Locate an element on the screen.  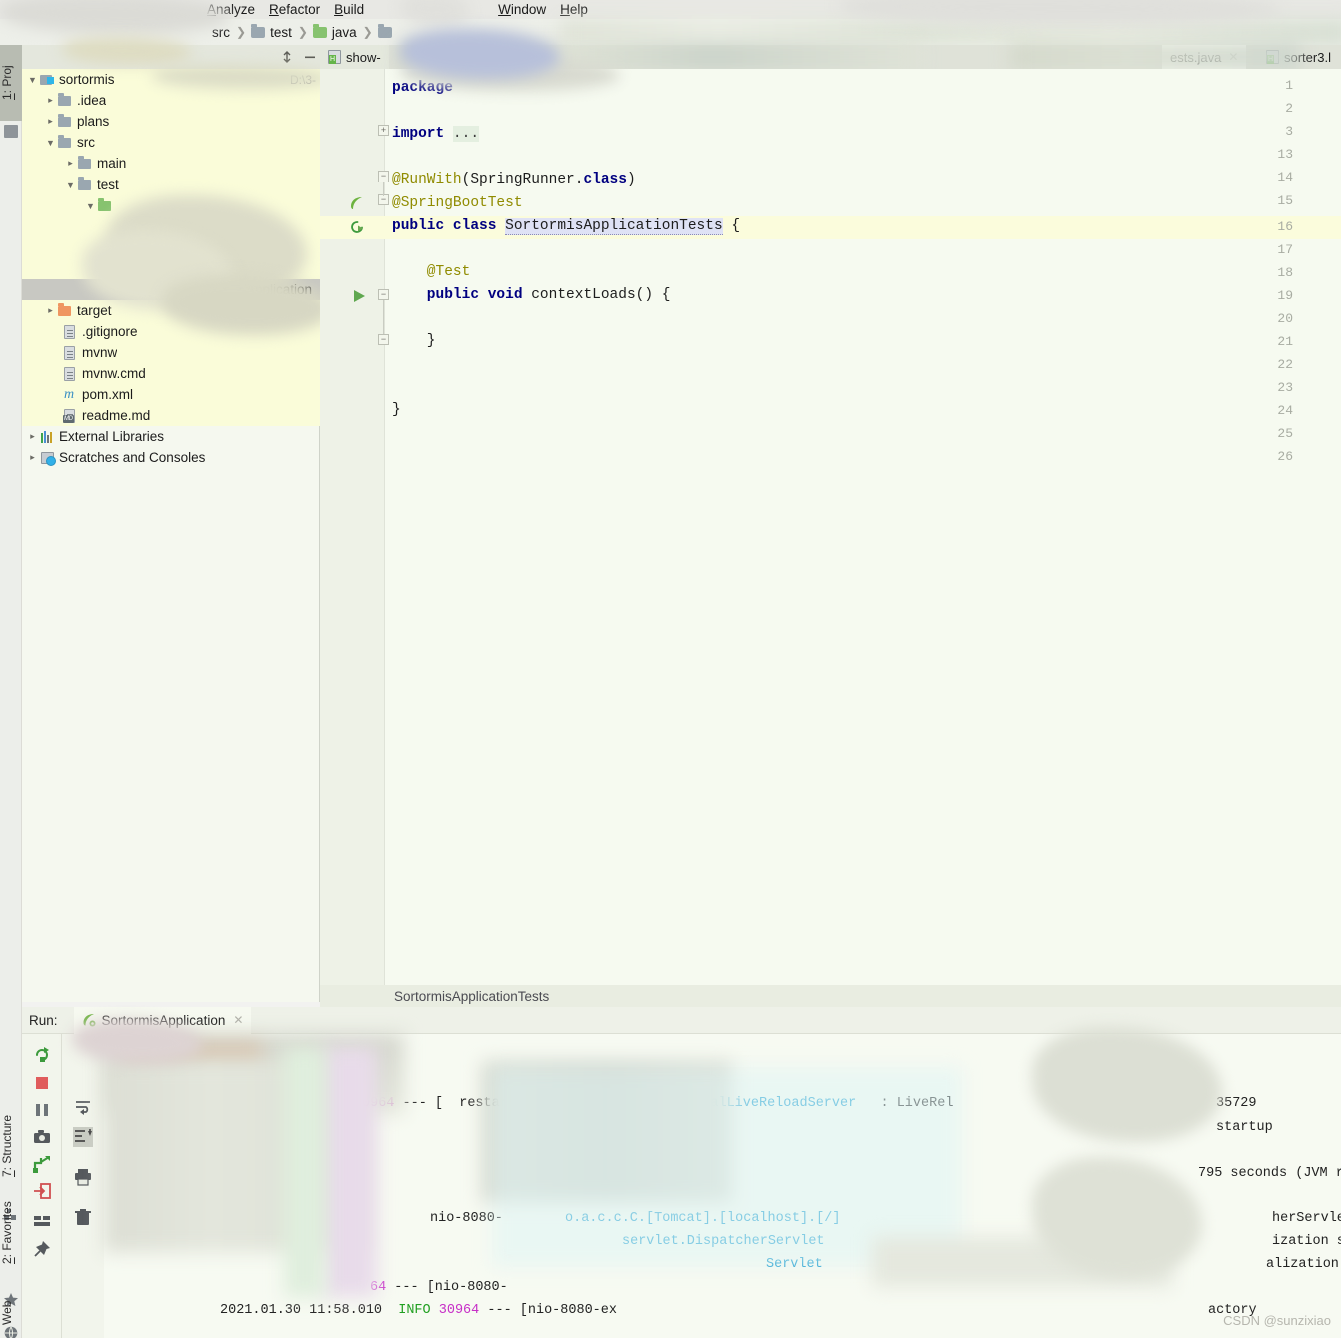
line-number: 1 is located at coordinates (1289, 85).